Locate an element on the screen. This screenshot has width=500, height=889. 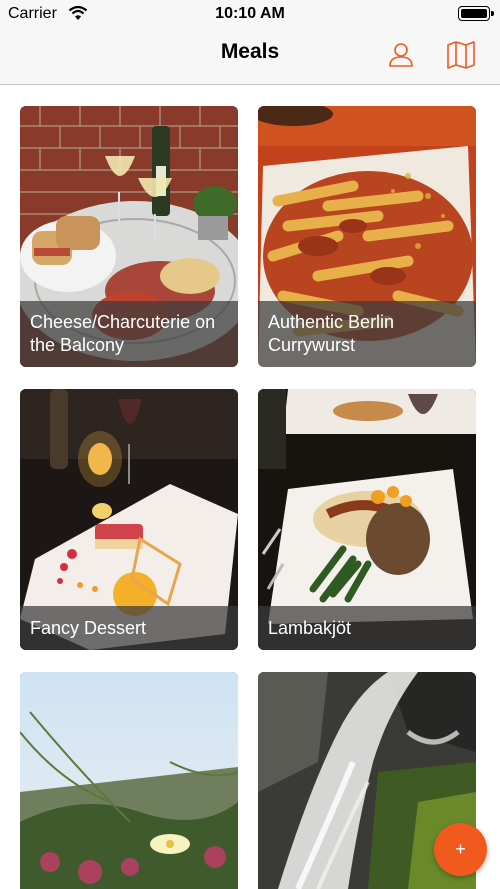
meal-title: Authentic Berlin Currywurst is located at coordinates (367, 334).